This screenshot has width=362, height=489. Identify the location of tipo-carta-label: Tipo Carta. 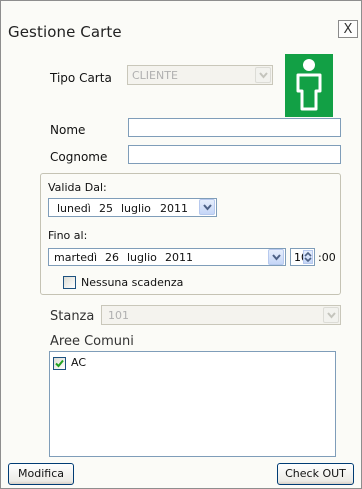
(81, 78).